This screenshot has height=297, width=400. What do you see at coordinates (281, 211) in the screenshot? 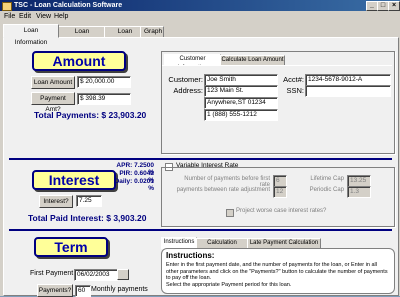
I see `project-worst-case-label: Project worse case interest rates?` at bounding box center [281, 211].